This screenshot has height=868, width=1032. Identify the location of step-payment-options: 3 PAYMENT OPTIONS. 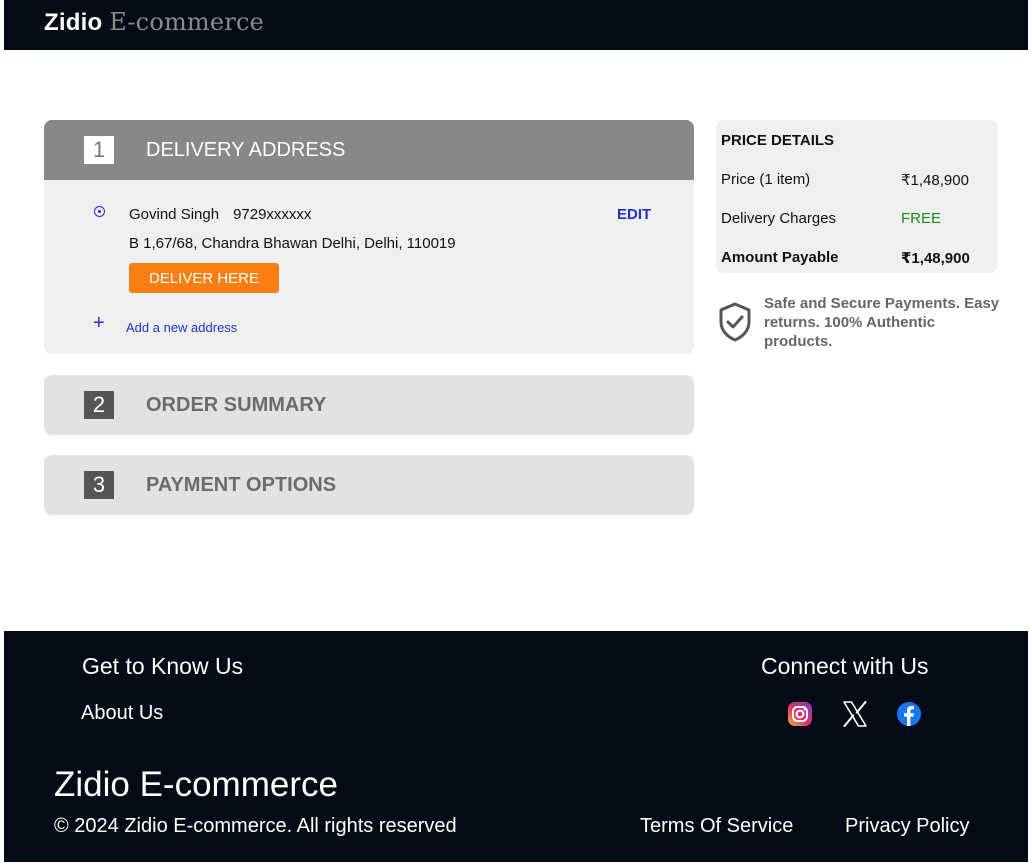
(369, 485).